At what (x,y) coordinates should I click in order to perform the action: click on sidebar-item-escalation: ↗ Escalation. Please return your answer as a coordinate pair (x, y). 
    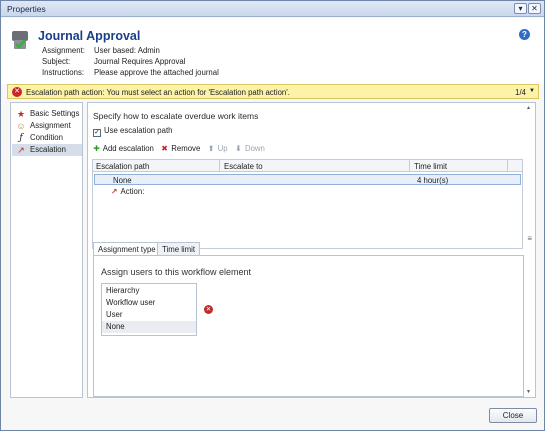
    Looking at the image, I should click on (47, 150).